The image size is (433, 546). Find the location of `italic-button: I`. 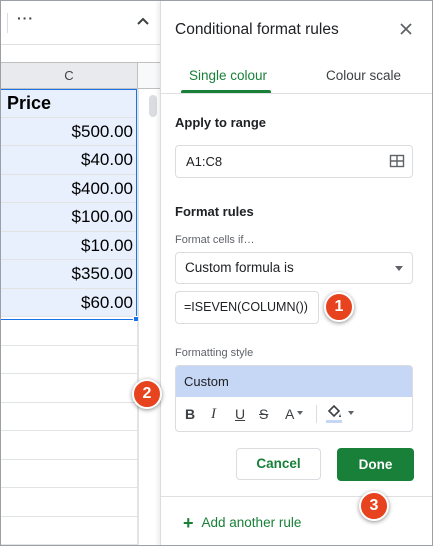

italic-button: I is located at coordinates (213, 414).